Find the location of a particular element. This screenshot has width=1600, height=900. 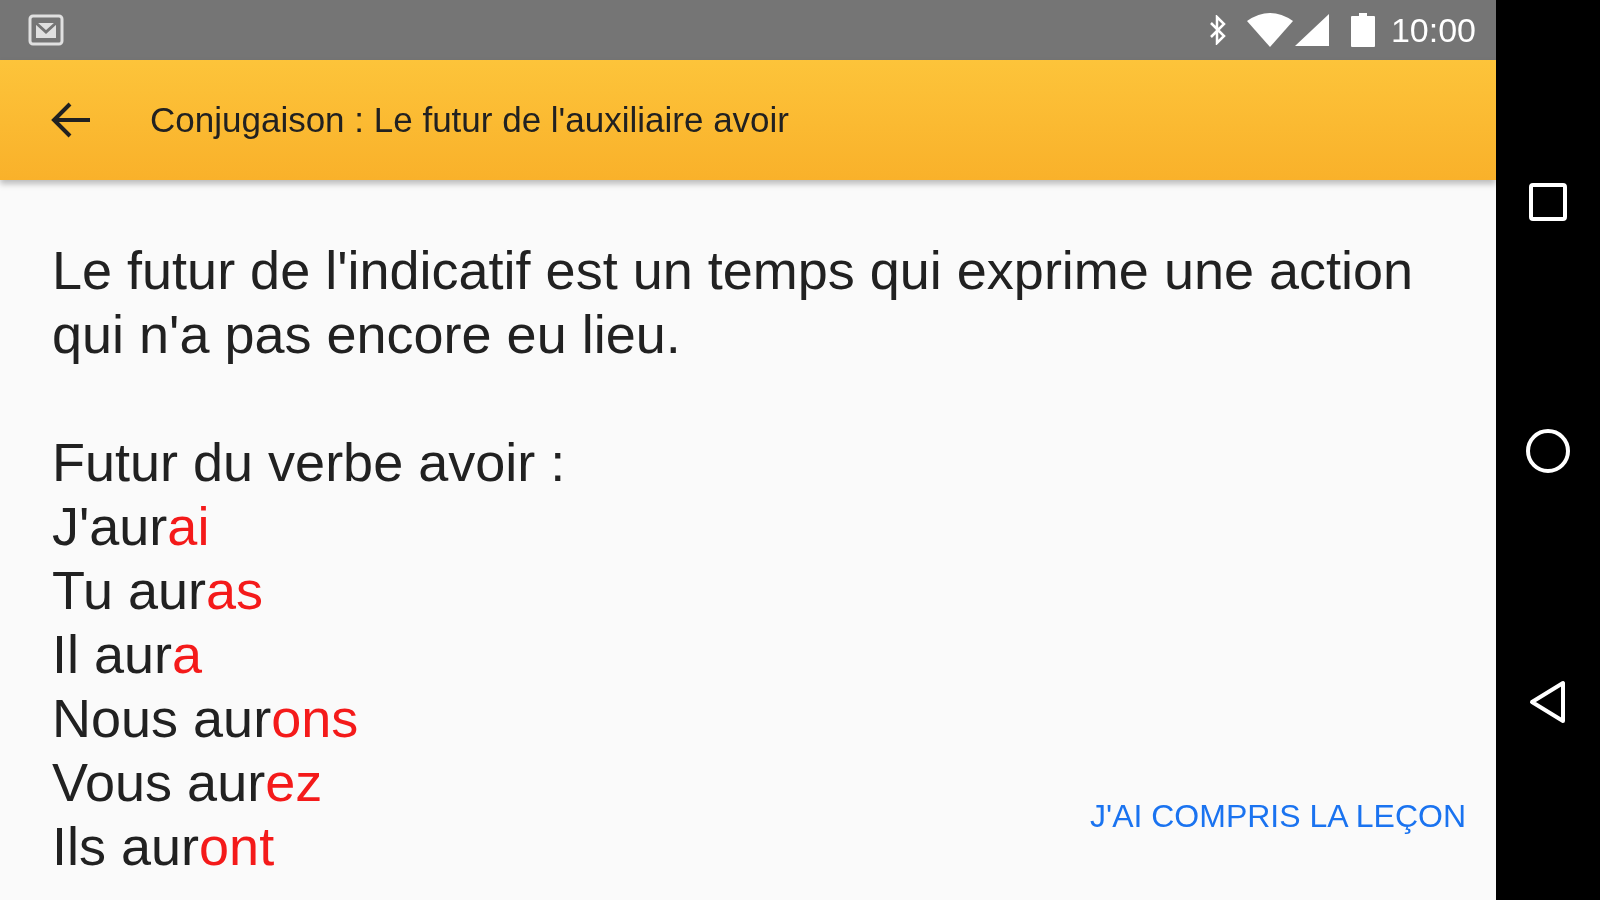

lesson-heading: Futur du verbe avoir : is located at coordinates (309, 462).